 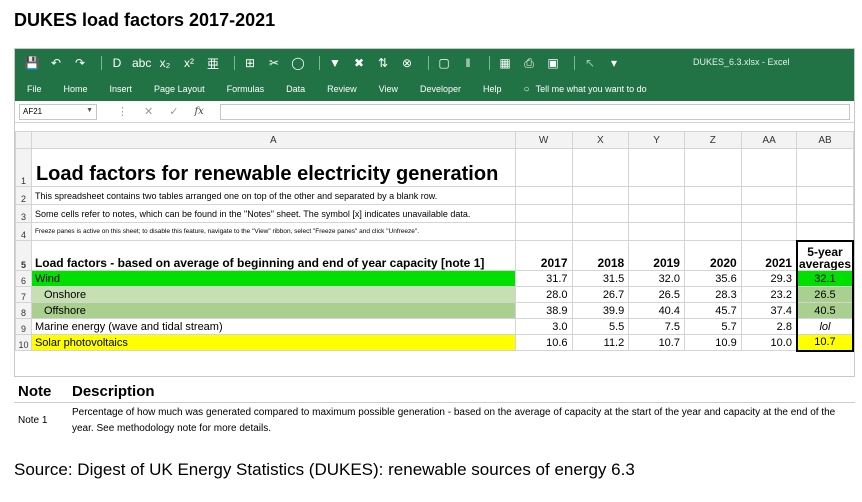 What do you see at coordinates (165, 63) in the screenshot?
I see `subscript-icon: x₂` at bounding box center [165, 63].